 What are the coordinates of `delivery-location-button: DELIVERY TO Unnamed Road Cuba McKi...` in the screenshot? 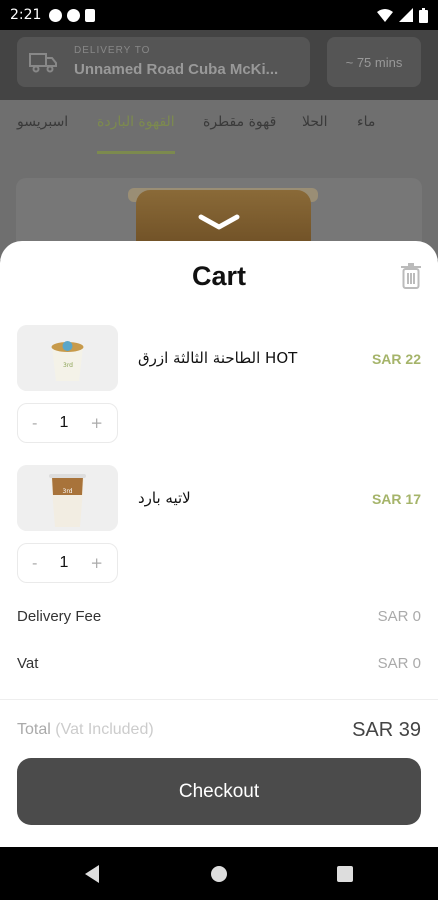 It's located at (163, 62).